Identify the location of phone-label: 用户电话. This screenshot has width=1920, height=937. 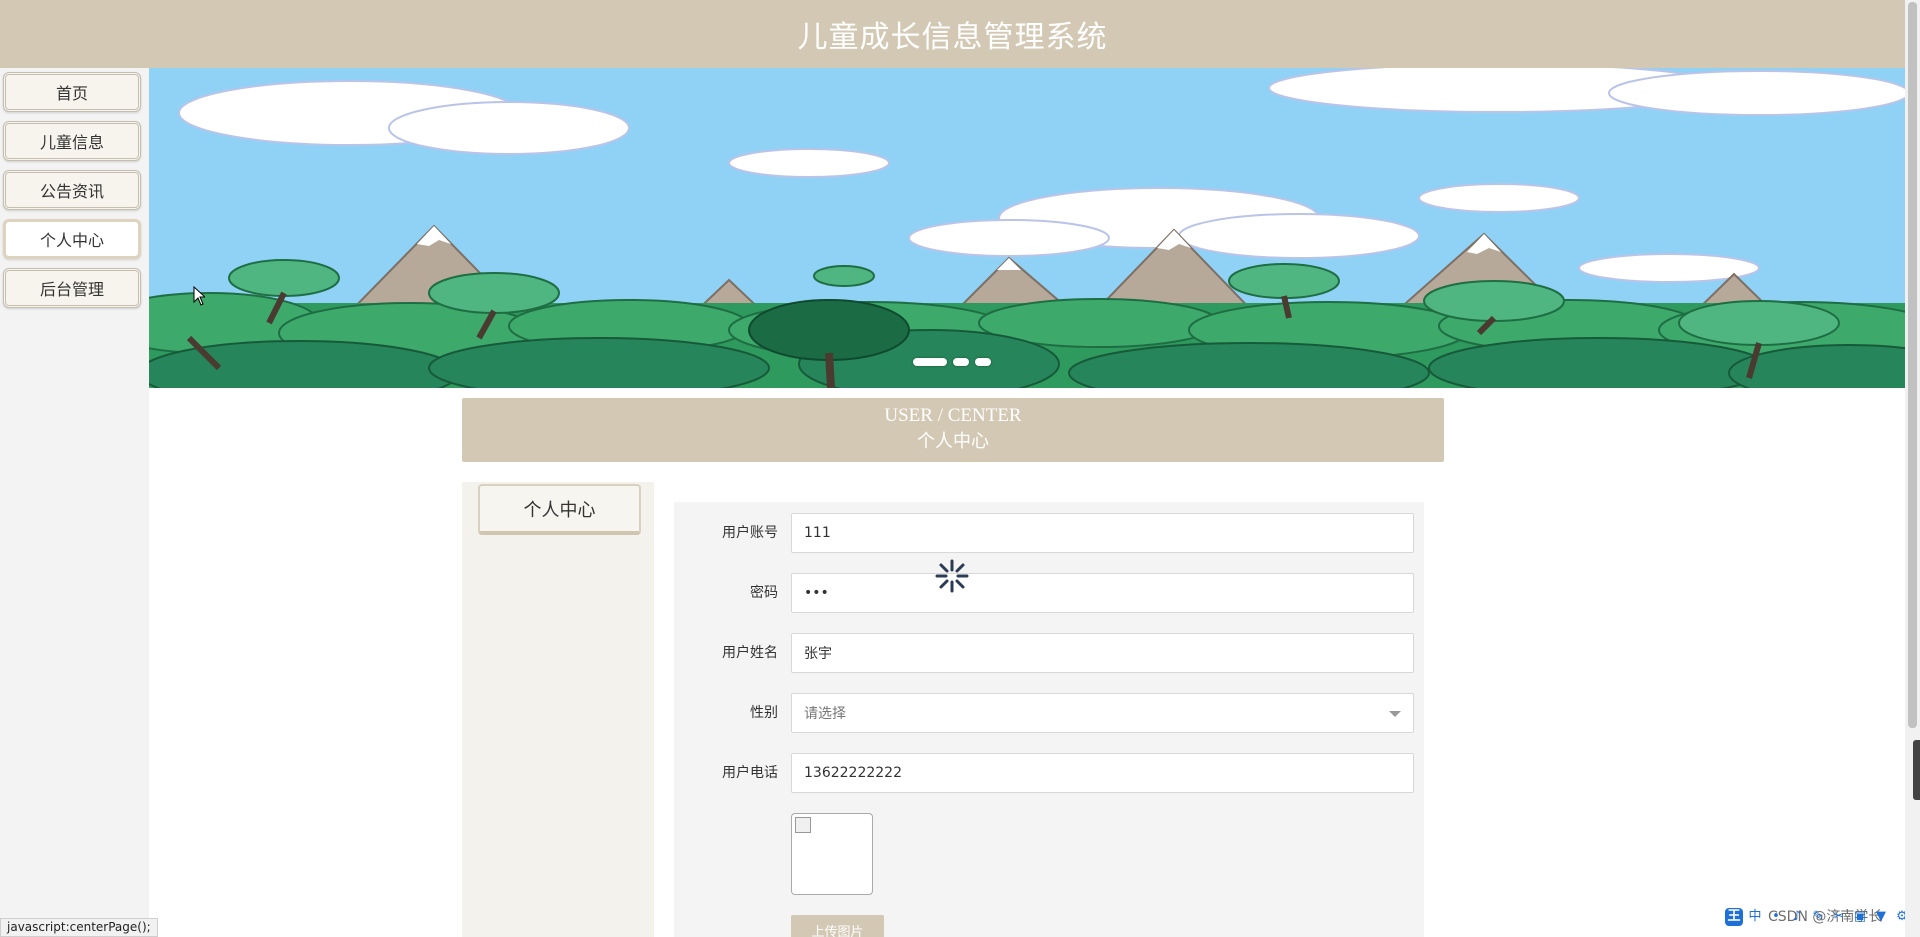
(750, 773).